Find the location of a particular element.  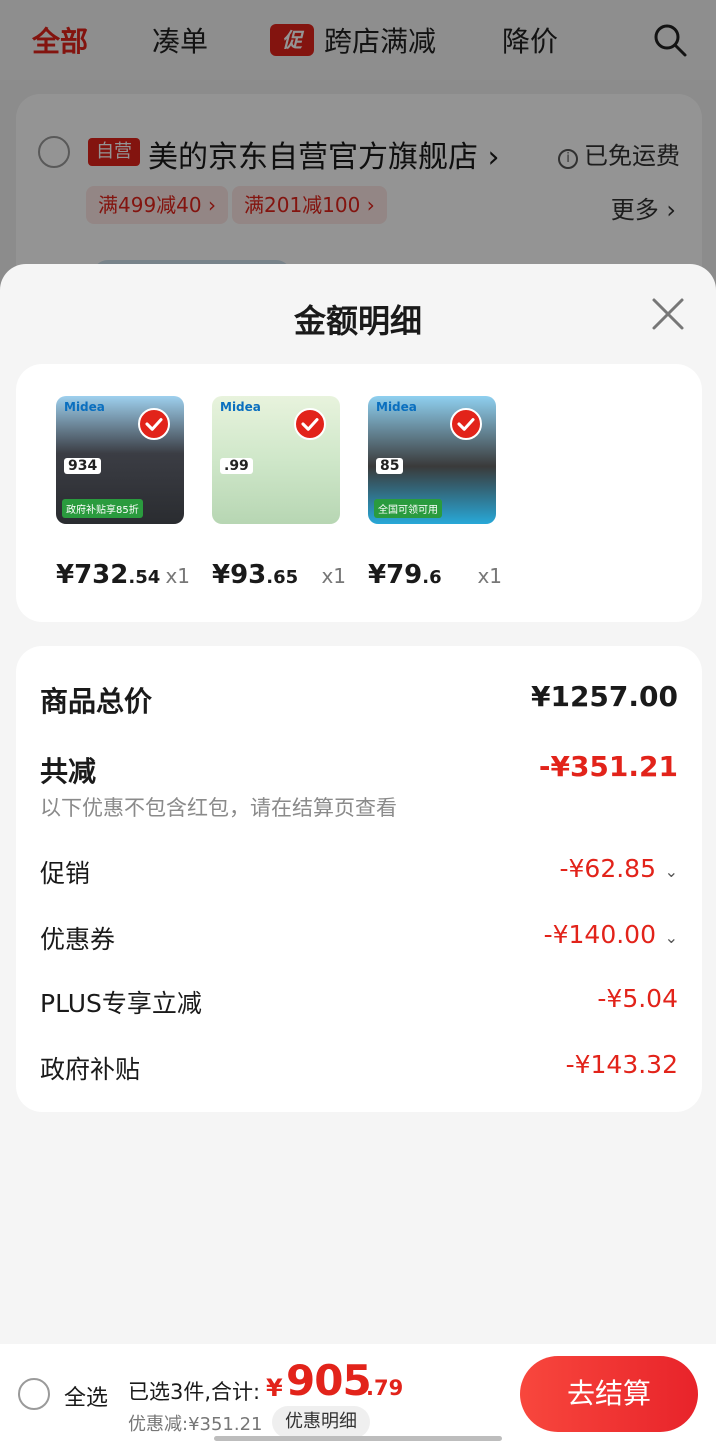

item-price-row: ¥93.65 x1 is located at coordinates (287, 575).